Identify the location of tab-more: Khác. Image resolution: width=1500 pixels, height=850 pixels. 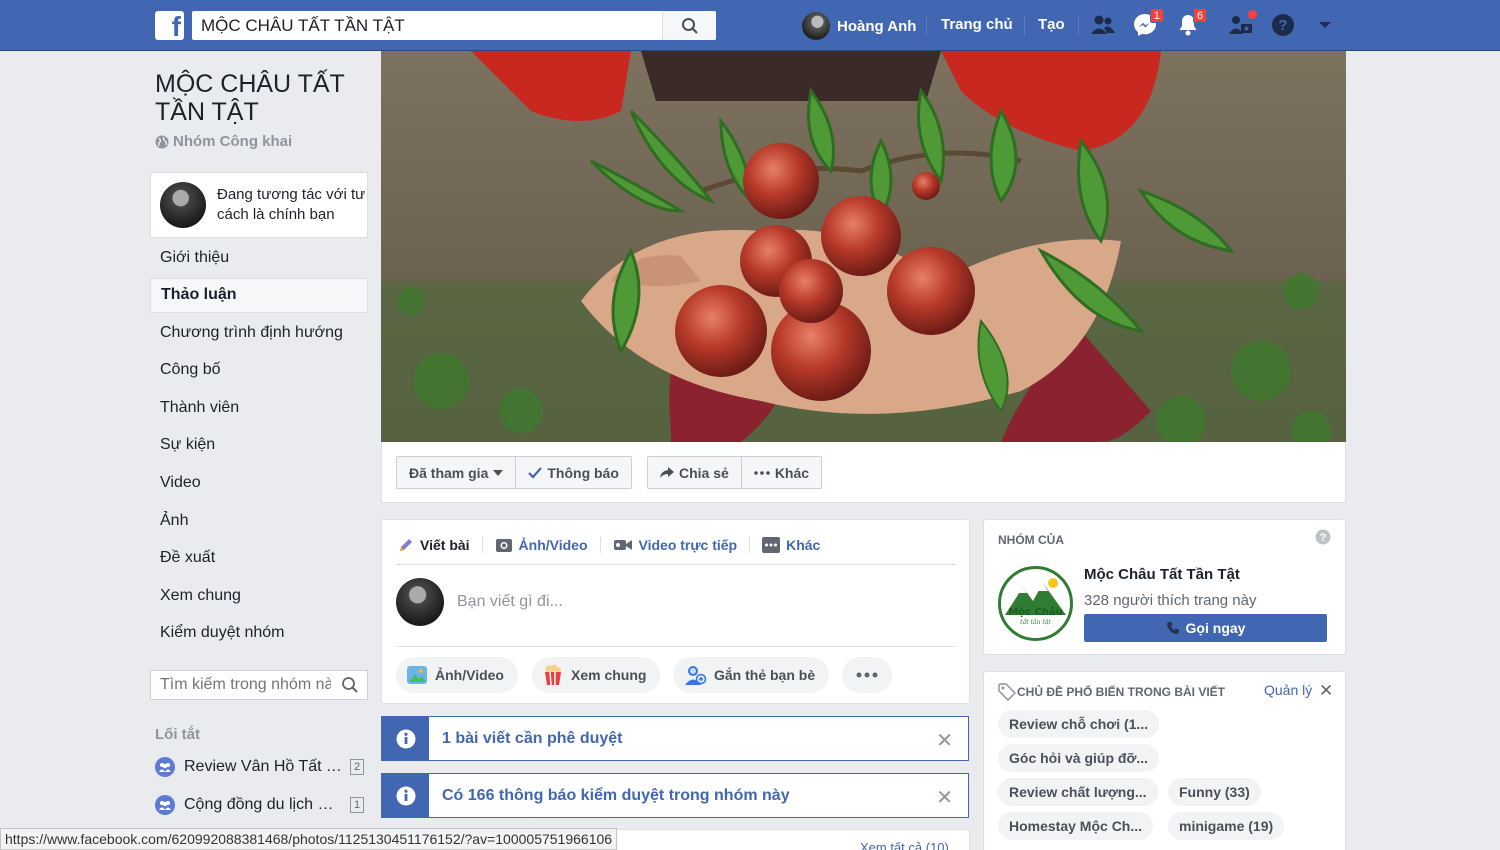
(790, 545).